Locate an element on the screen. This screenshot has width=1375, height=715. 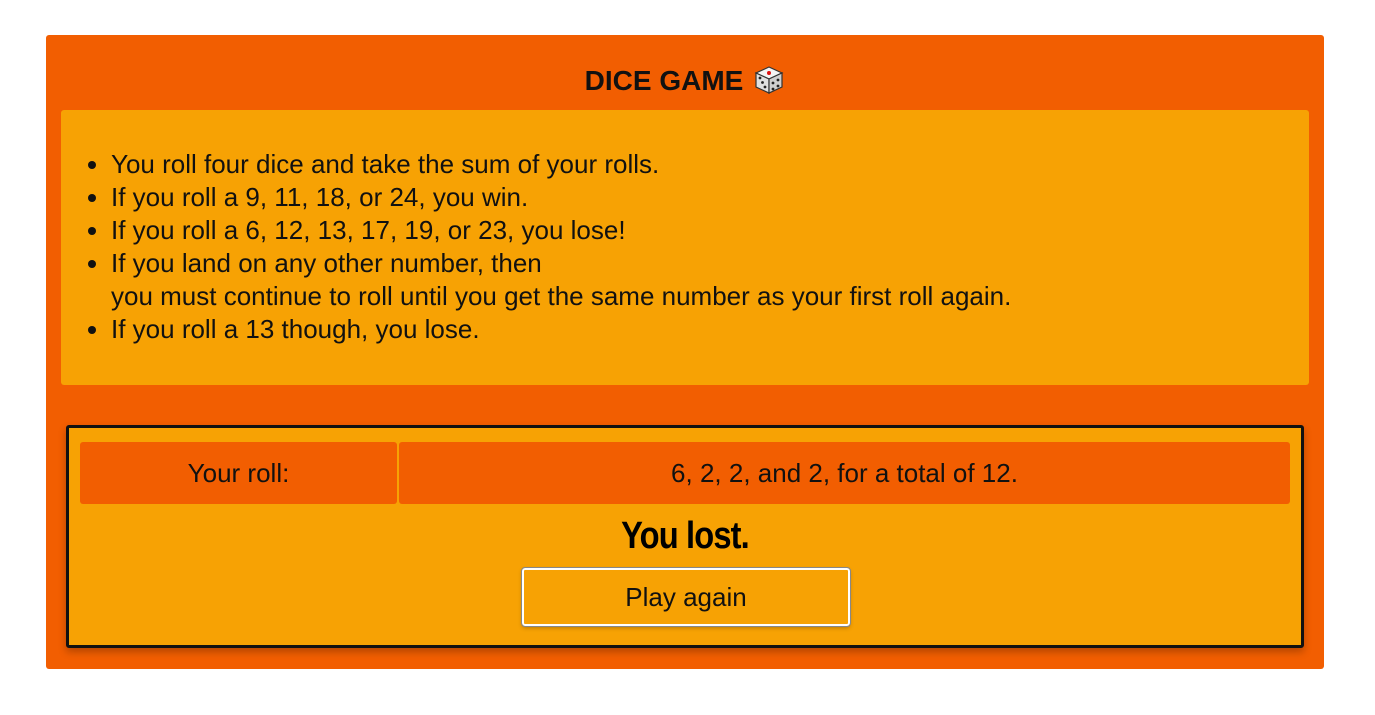
die-icon is located at coordinates (769, 80).